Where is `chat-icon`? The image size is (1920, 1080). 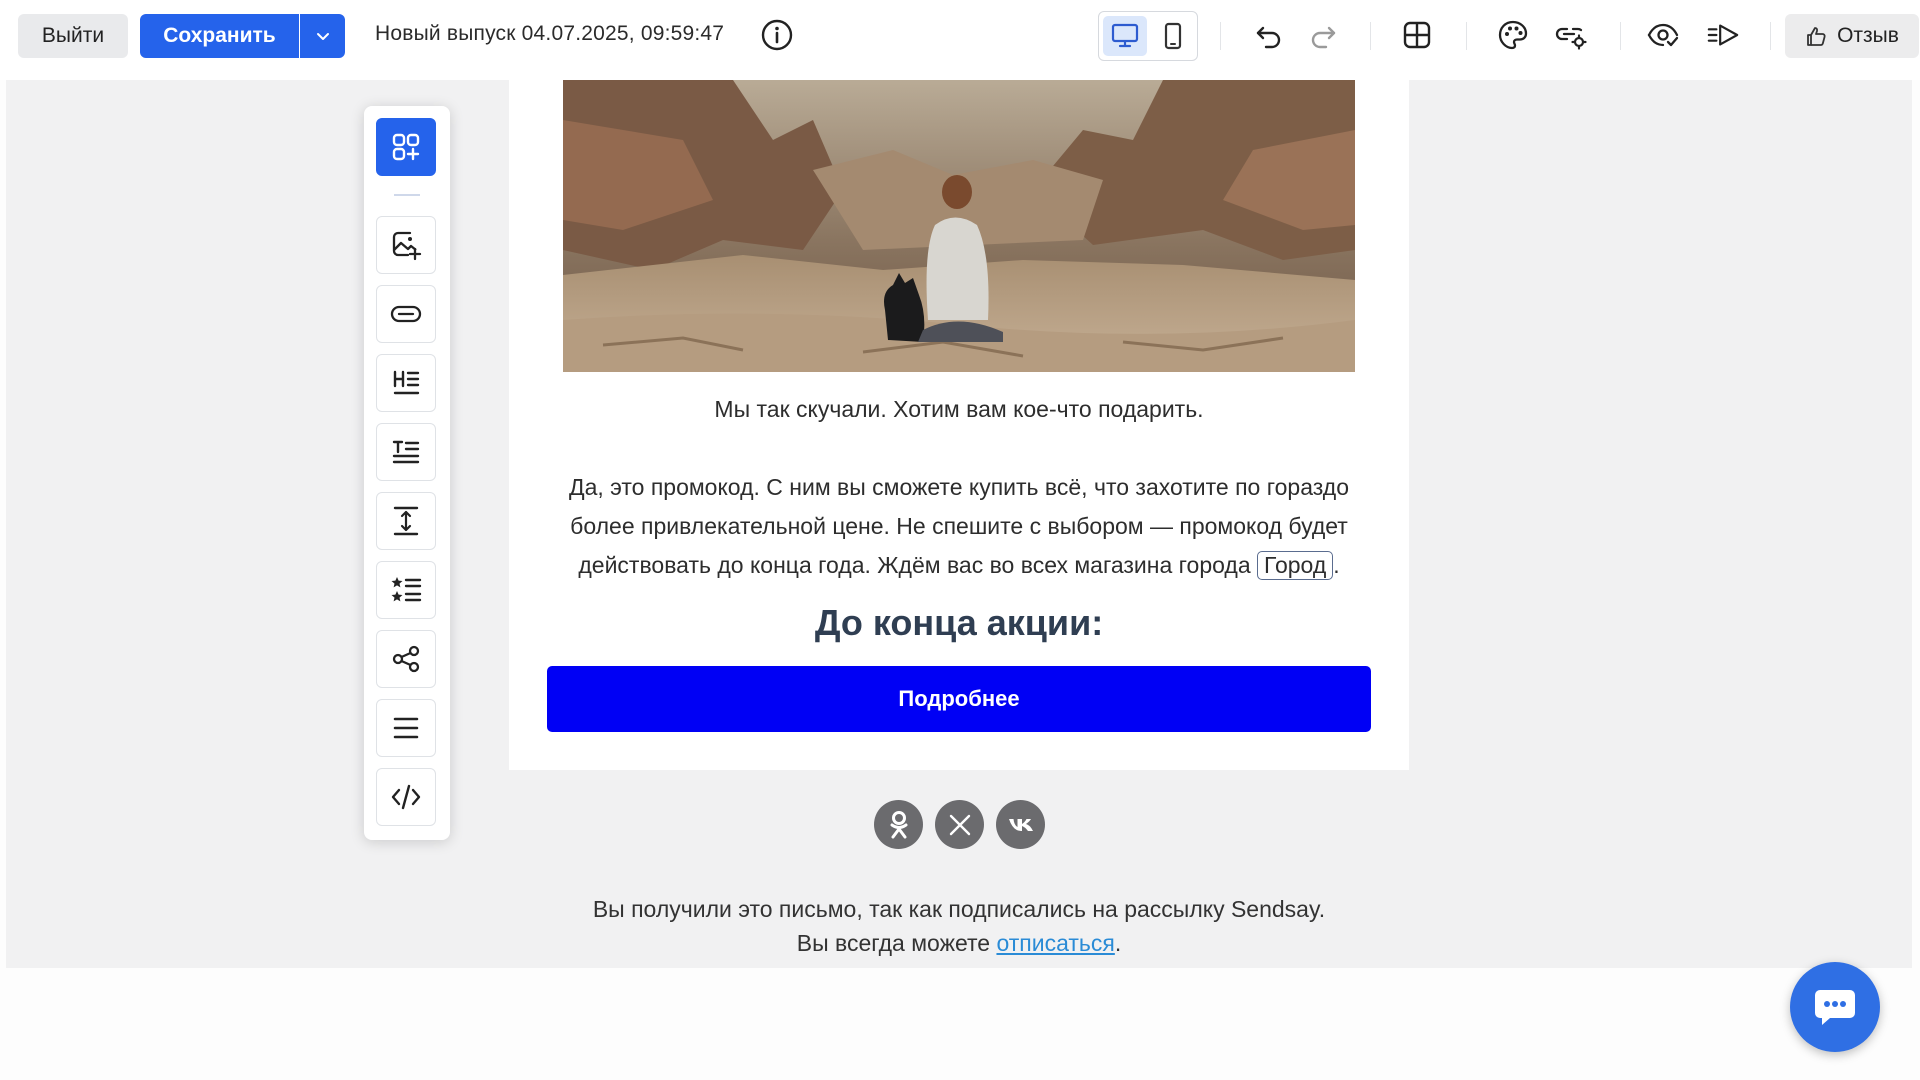 chat-icon is located at coordinates (1835, 1007).